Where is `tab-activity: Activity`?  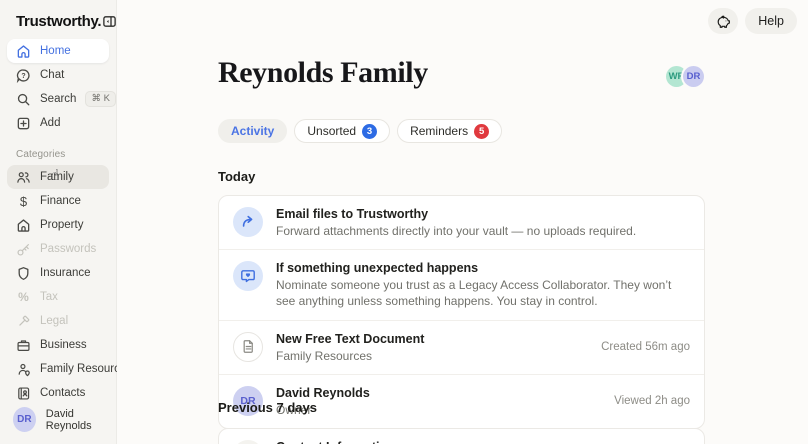
tab-activity: Activity is located at coordinates (253, 131).